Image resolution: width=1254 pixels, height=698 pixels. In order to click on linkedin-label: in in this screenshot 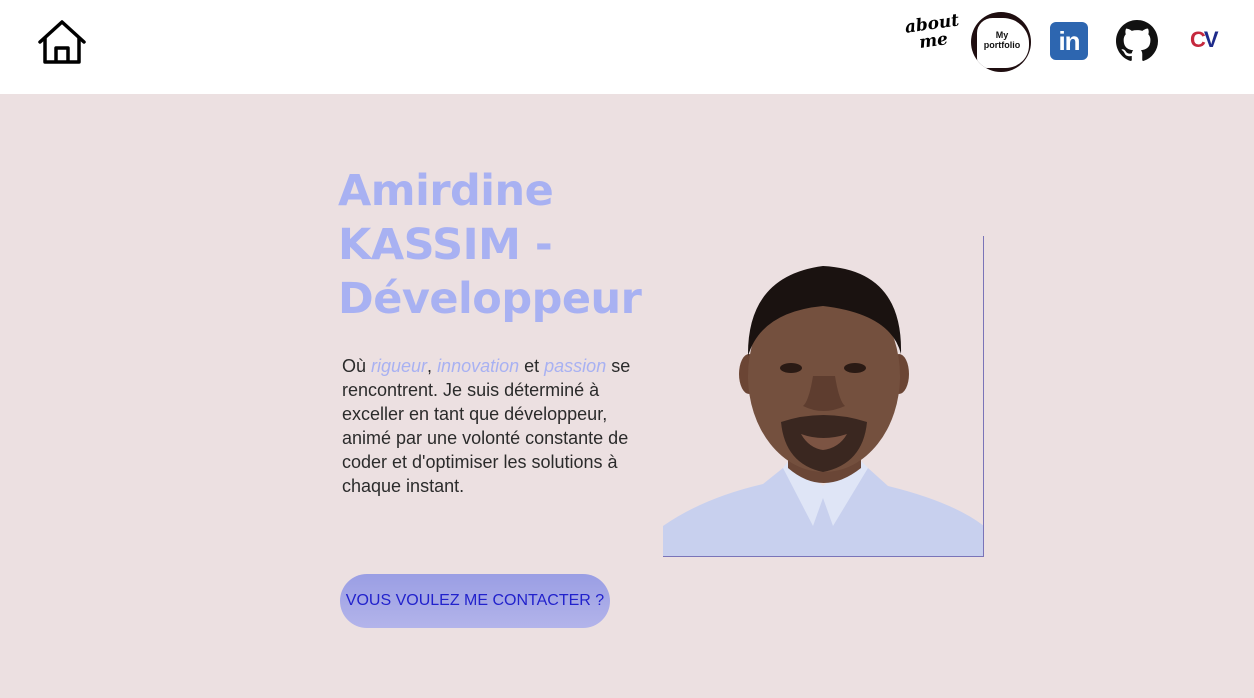, I will do `click(1069, 41)`.